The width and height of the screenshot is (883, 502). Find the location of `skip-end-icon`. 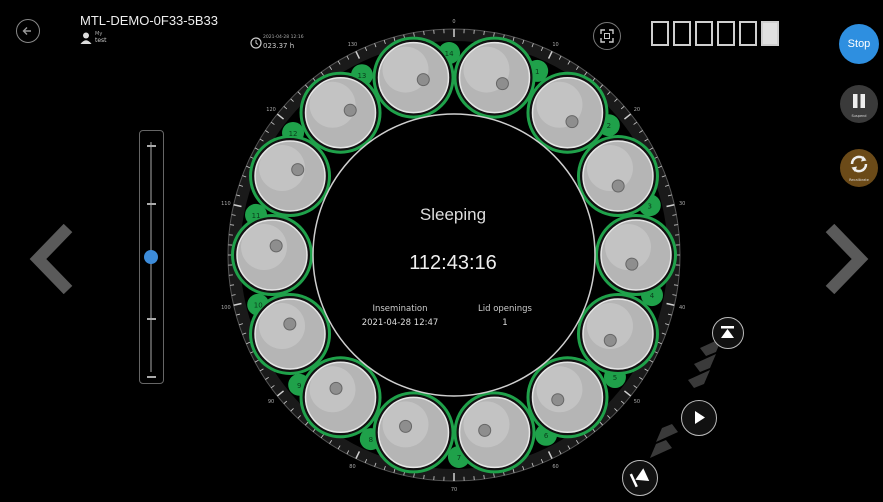

skip-end-icon is located at coordinates (727, 332).